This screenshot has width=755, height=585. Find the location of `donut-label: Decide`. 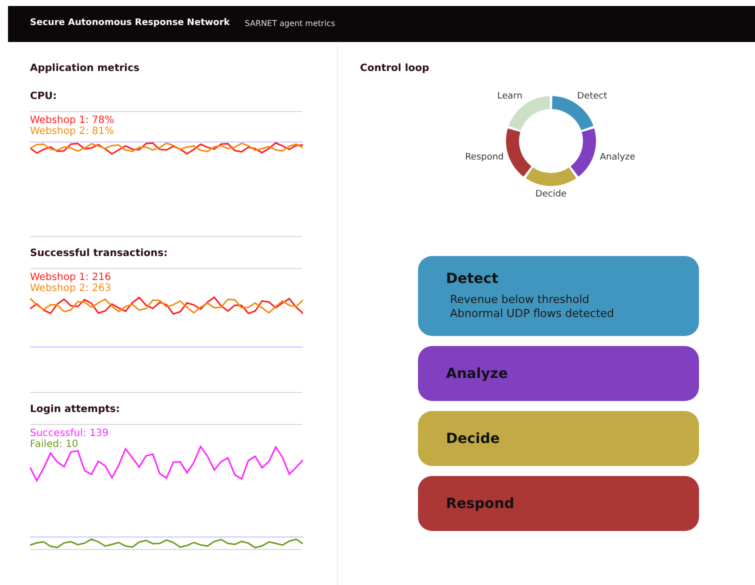

donut-label: Decide is located at coordinates (551, 195).